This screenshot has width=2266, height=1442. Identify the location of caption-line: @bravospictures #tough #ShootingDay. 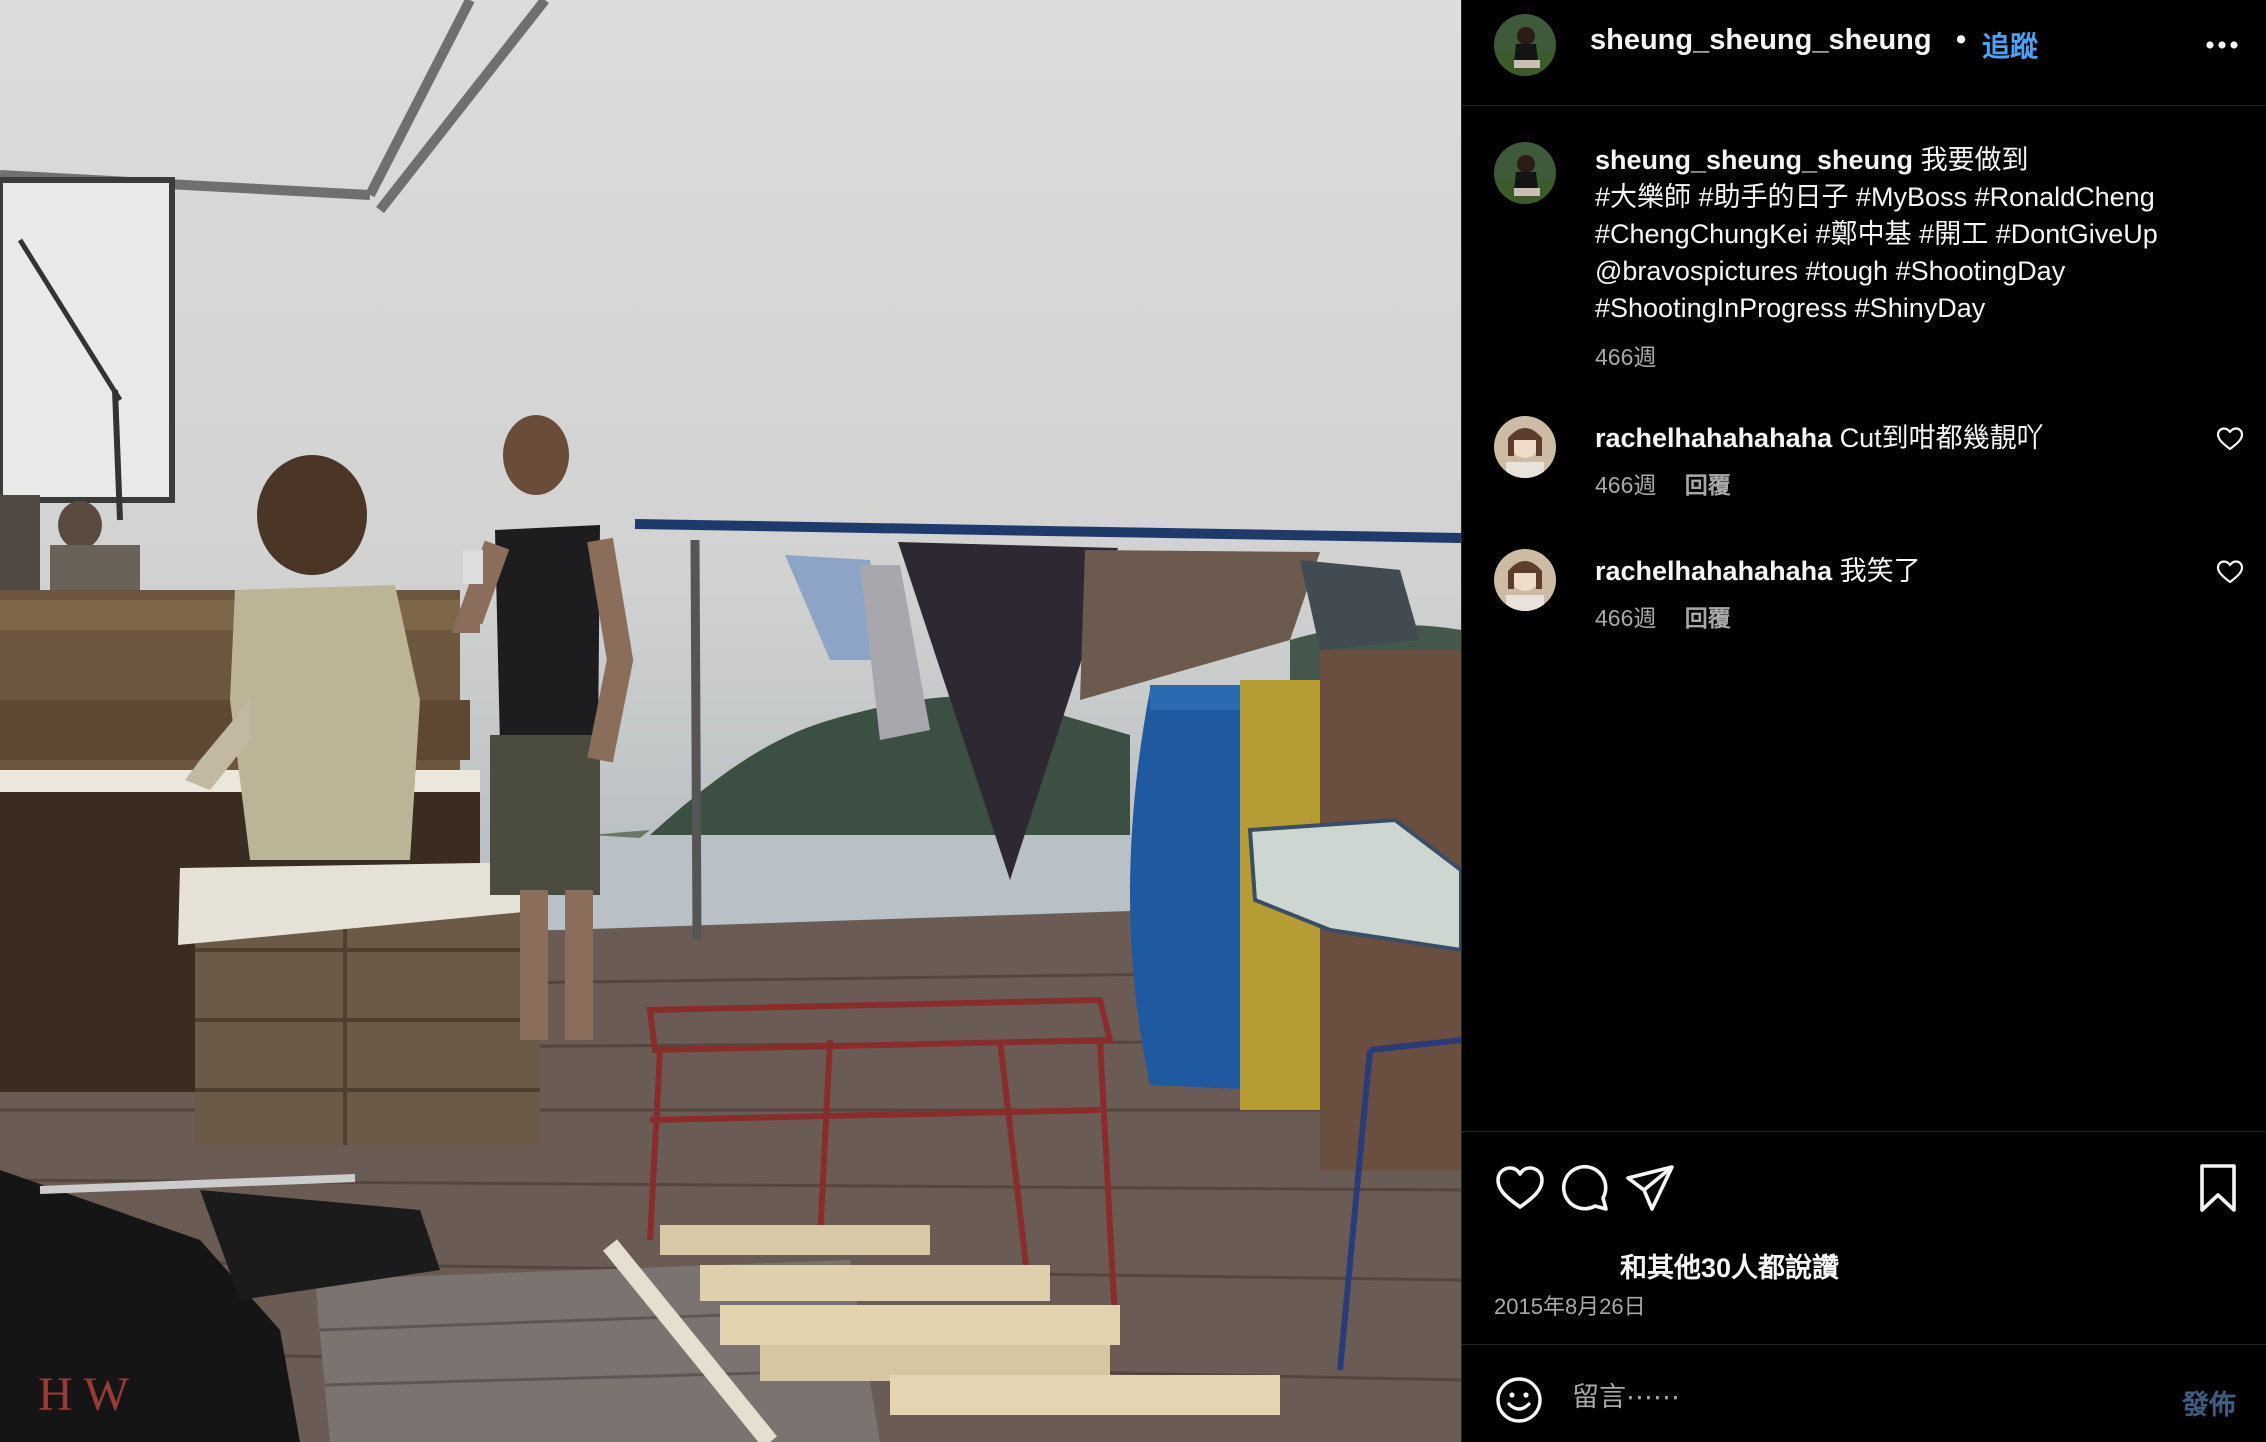
(1830, 271).